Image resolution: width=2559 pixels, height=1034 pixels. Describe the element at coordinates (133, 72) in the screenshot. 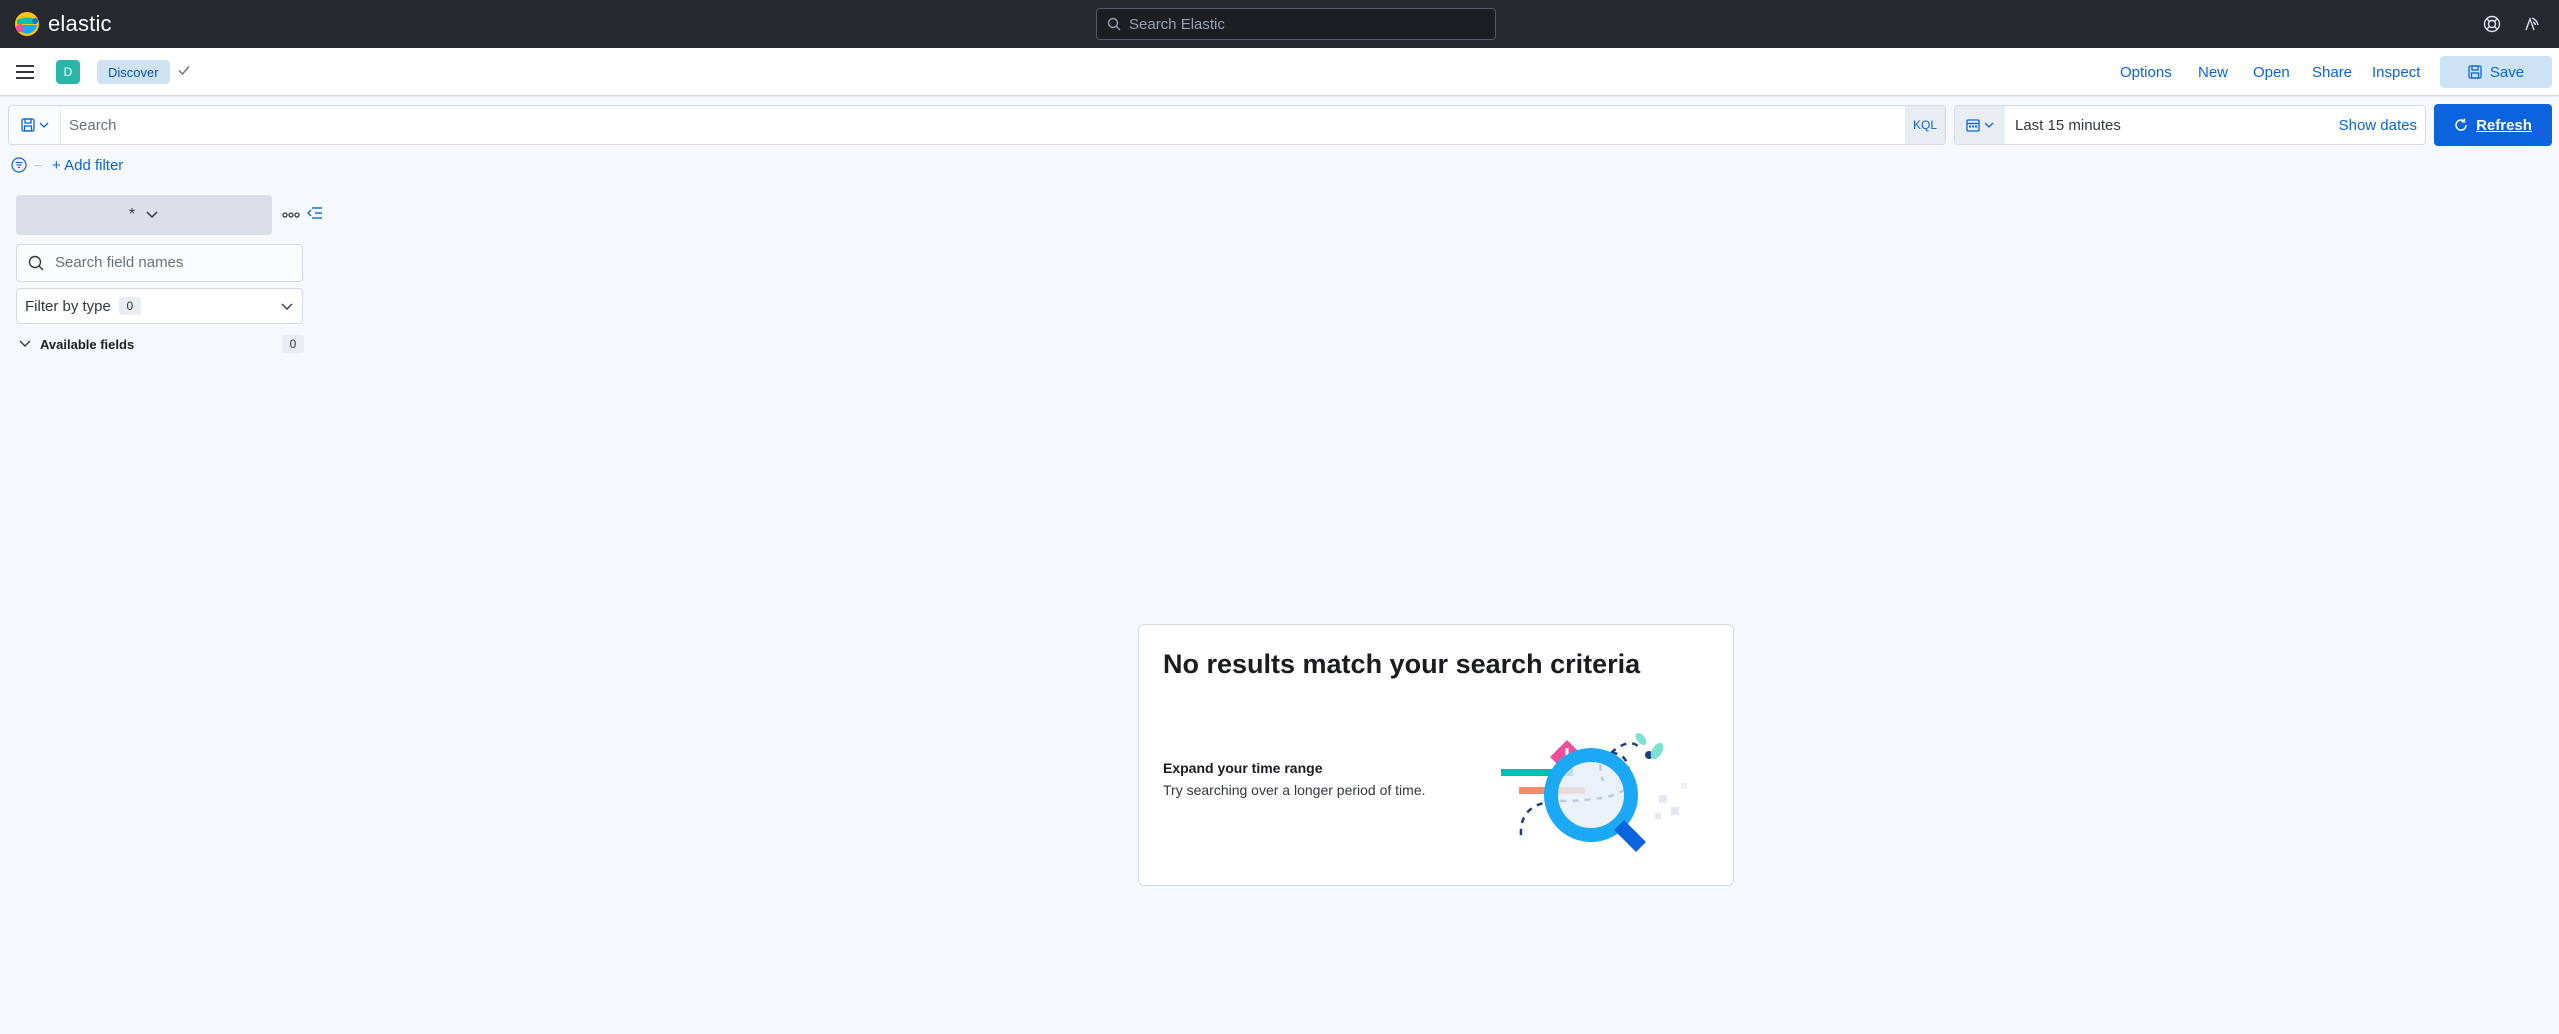

I see `breadcrumb-discover: Discover` at that location.